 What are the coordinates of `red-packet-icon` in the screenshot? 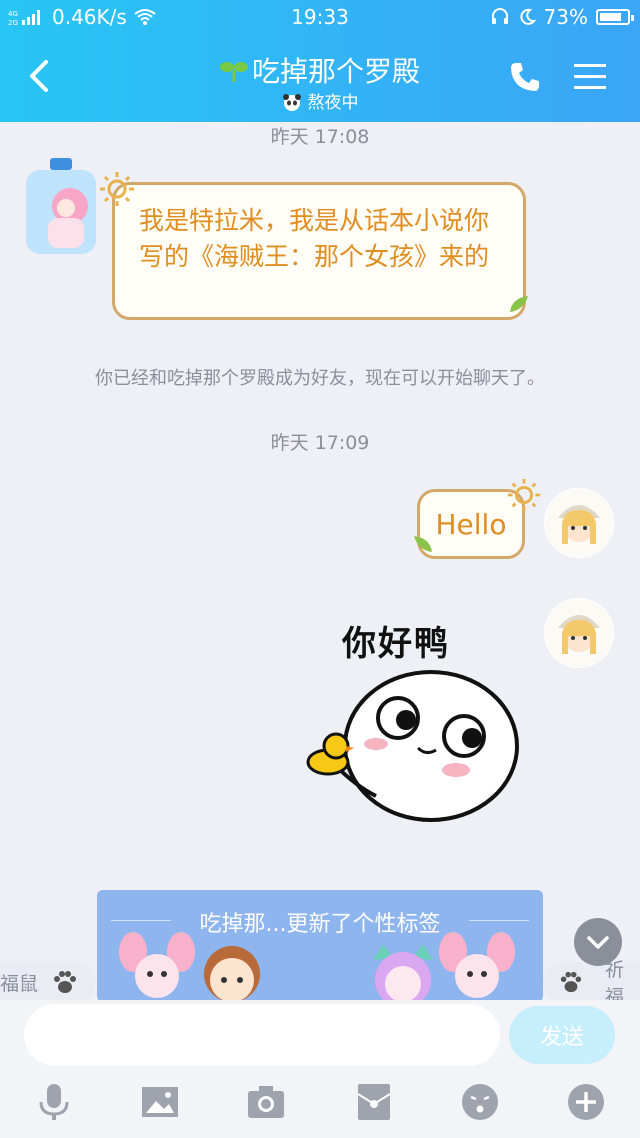 It's located at (374, 1102).